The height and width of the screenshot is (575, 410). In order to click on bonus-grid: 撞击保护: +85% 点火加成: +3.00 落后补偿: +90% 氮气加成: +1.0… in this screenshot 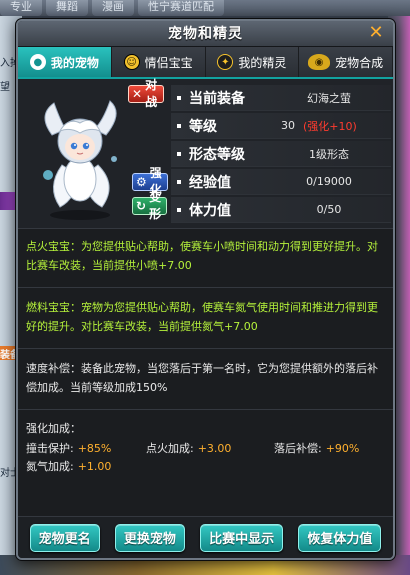, I will do `click(205, 457)`.